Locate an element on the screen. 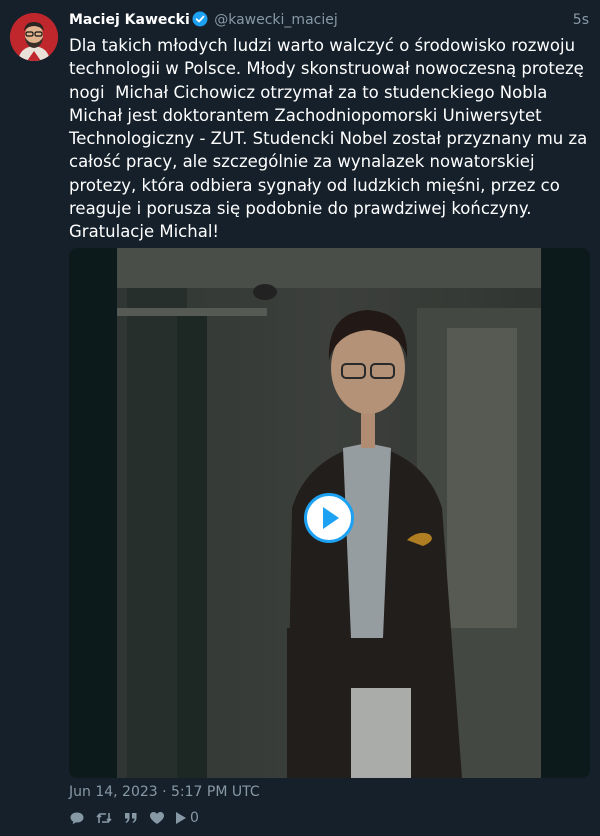  views-button: 0 is located at coordinates (187, 818).